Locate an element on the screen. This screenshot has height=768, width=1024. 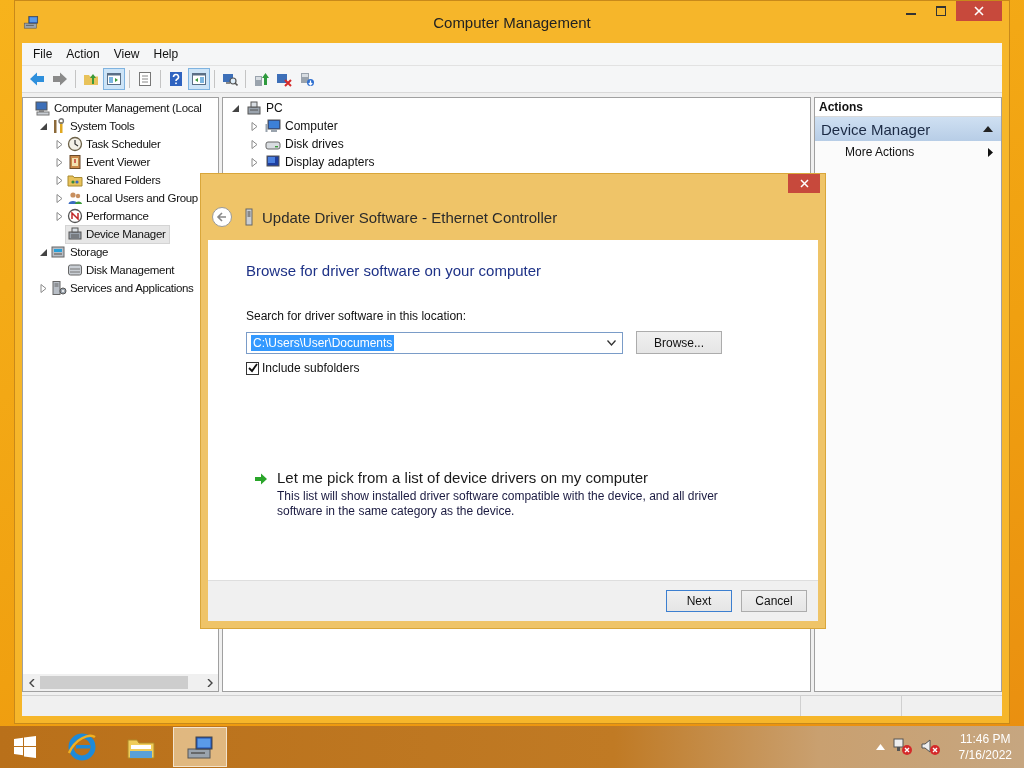
action-pane-button is located at coordinates (199, 79).